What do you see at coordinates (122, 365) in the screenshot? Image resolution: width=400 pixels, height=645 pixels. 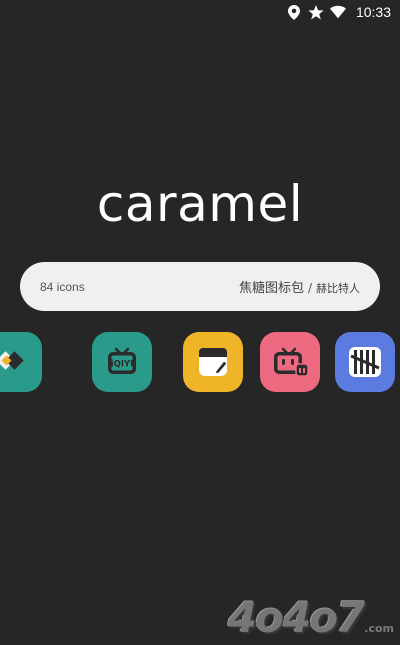 I see `iqiyi-label: iQIYI` at bounding box center [122, 365].